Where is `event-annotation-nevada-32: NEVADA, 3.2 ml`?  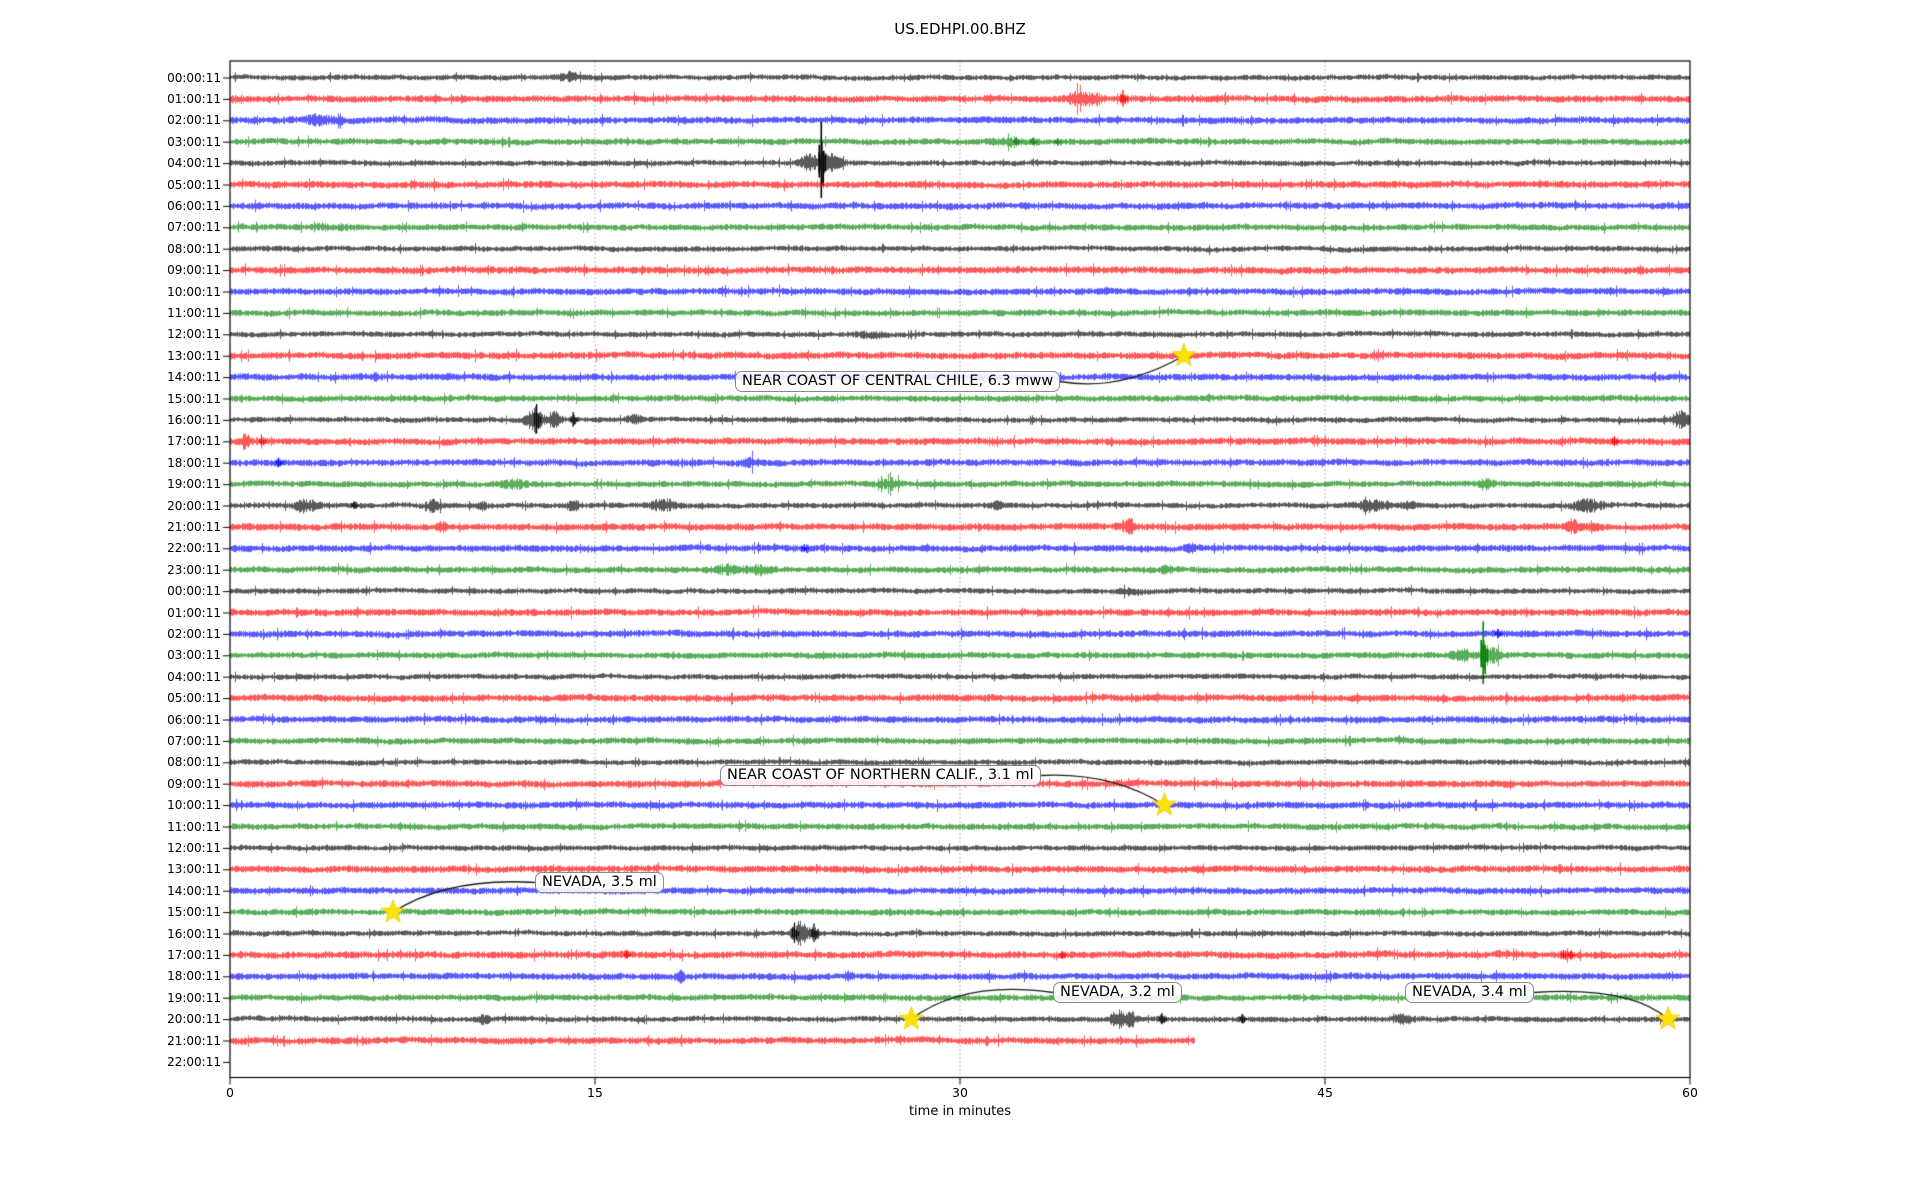 event-annotation-nevada-32: NEVADA, 3.2 ml is located at coordinates (1117, 992).